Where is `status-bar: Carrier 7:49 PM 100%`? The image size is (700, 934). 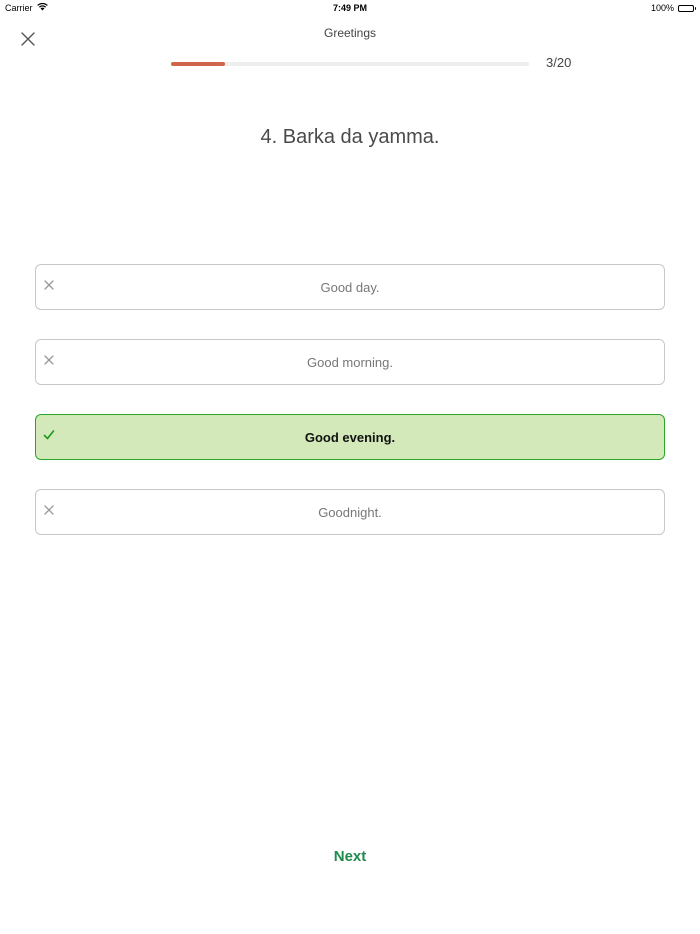 status-bar: Carrier 7:49 PM 100% is located at coordinates (350, 8).